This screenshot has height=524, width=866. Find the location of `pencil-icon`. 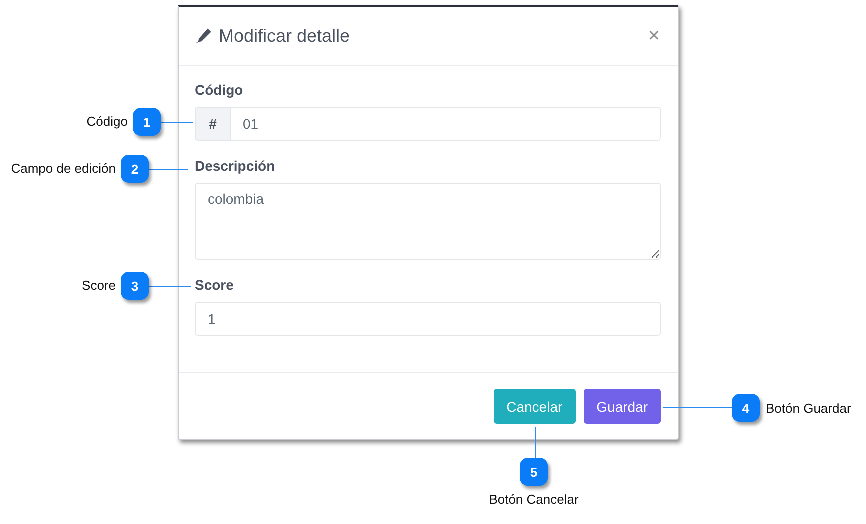

pencil-icon is located at coordinates (204, 36).